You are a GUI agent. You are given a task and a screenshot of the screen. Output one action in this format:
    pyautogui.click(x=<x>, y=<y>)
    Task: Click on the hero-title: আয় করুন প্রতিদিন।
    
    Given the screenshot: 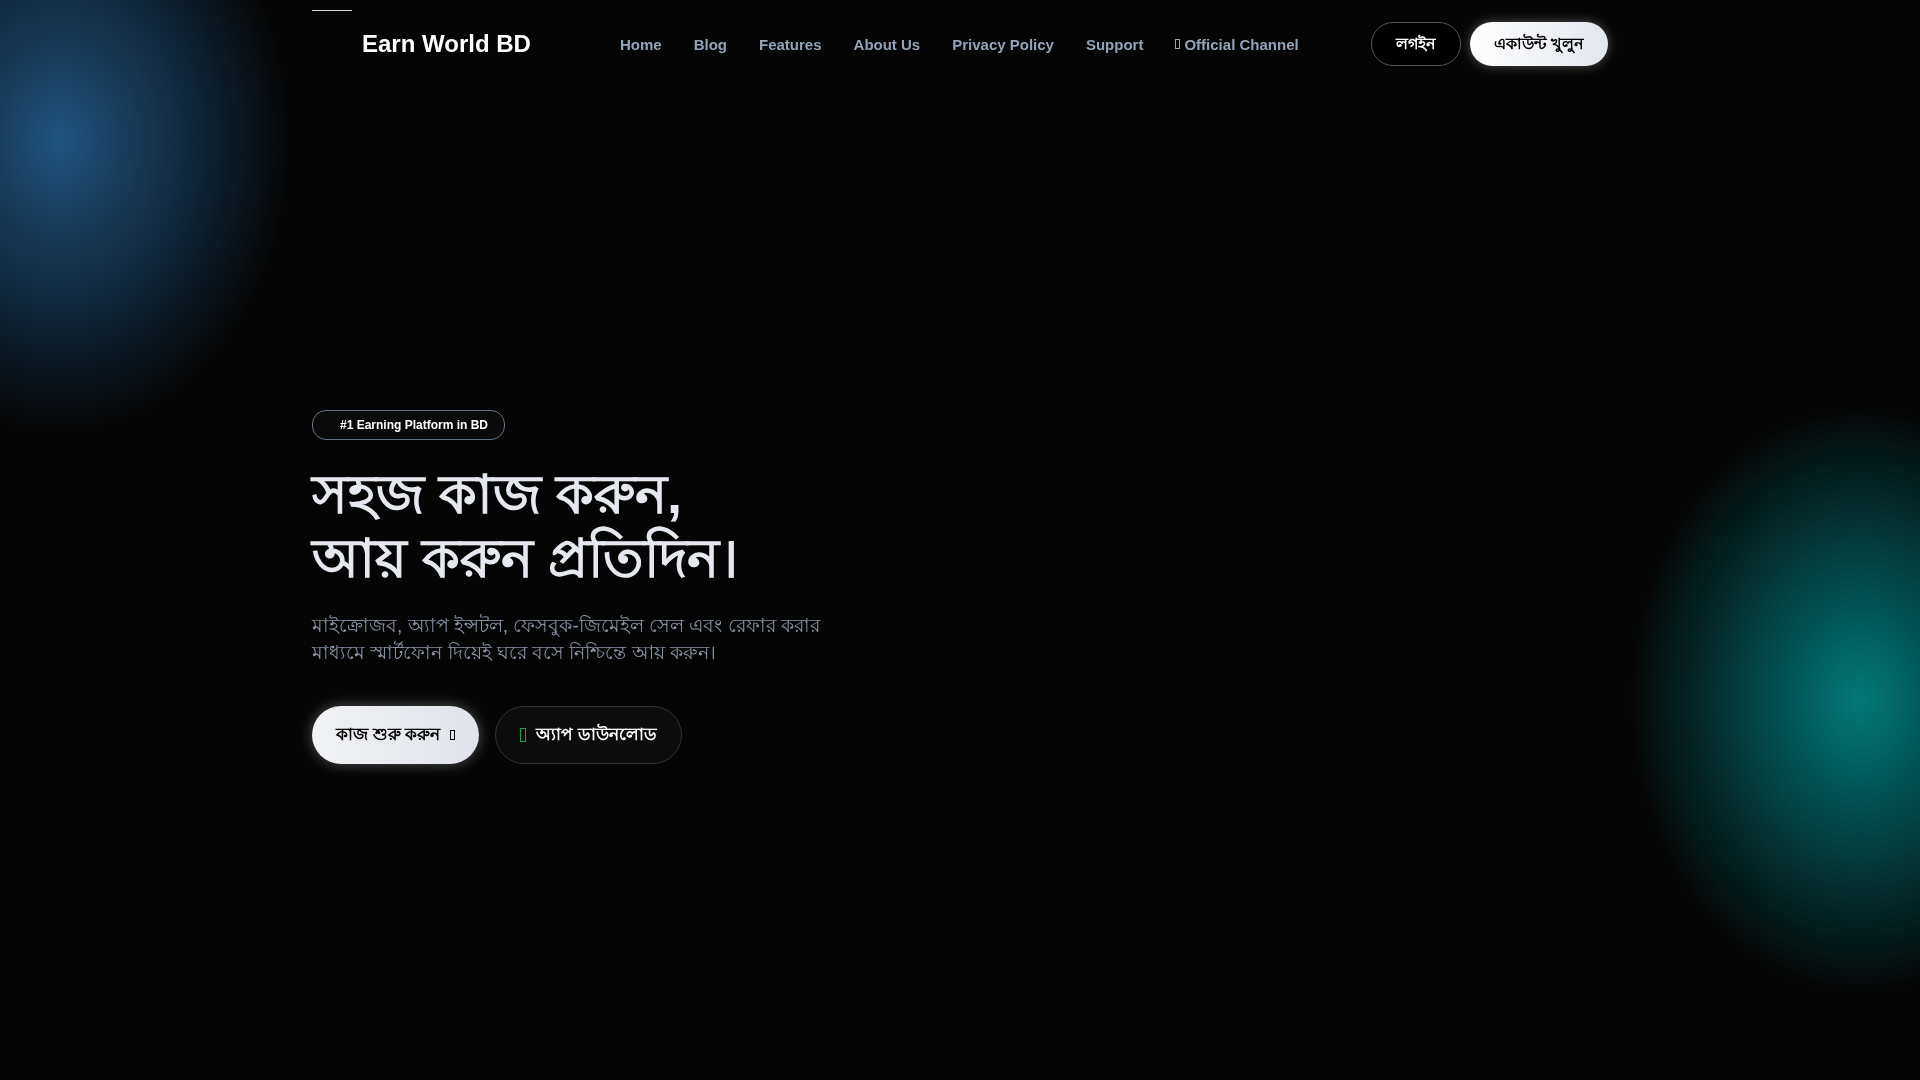 What is the action you would take?
    pyautogui.click(x=525, y=558)
    